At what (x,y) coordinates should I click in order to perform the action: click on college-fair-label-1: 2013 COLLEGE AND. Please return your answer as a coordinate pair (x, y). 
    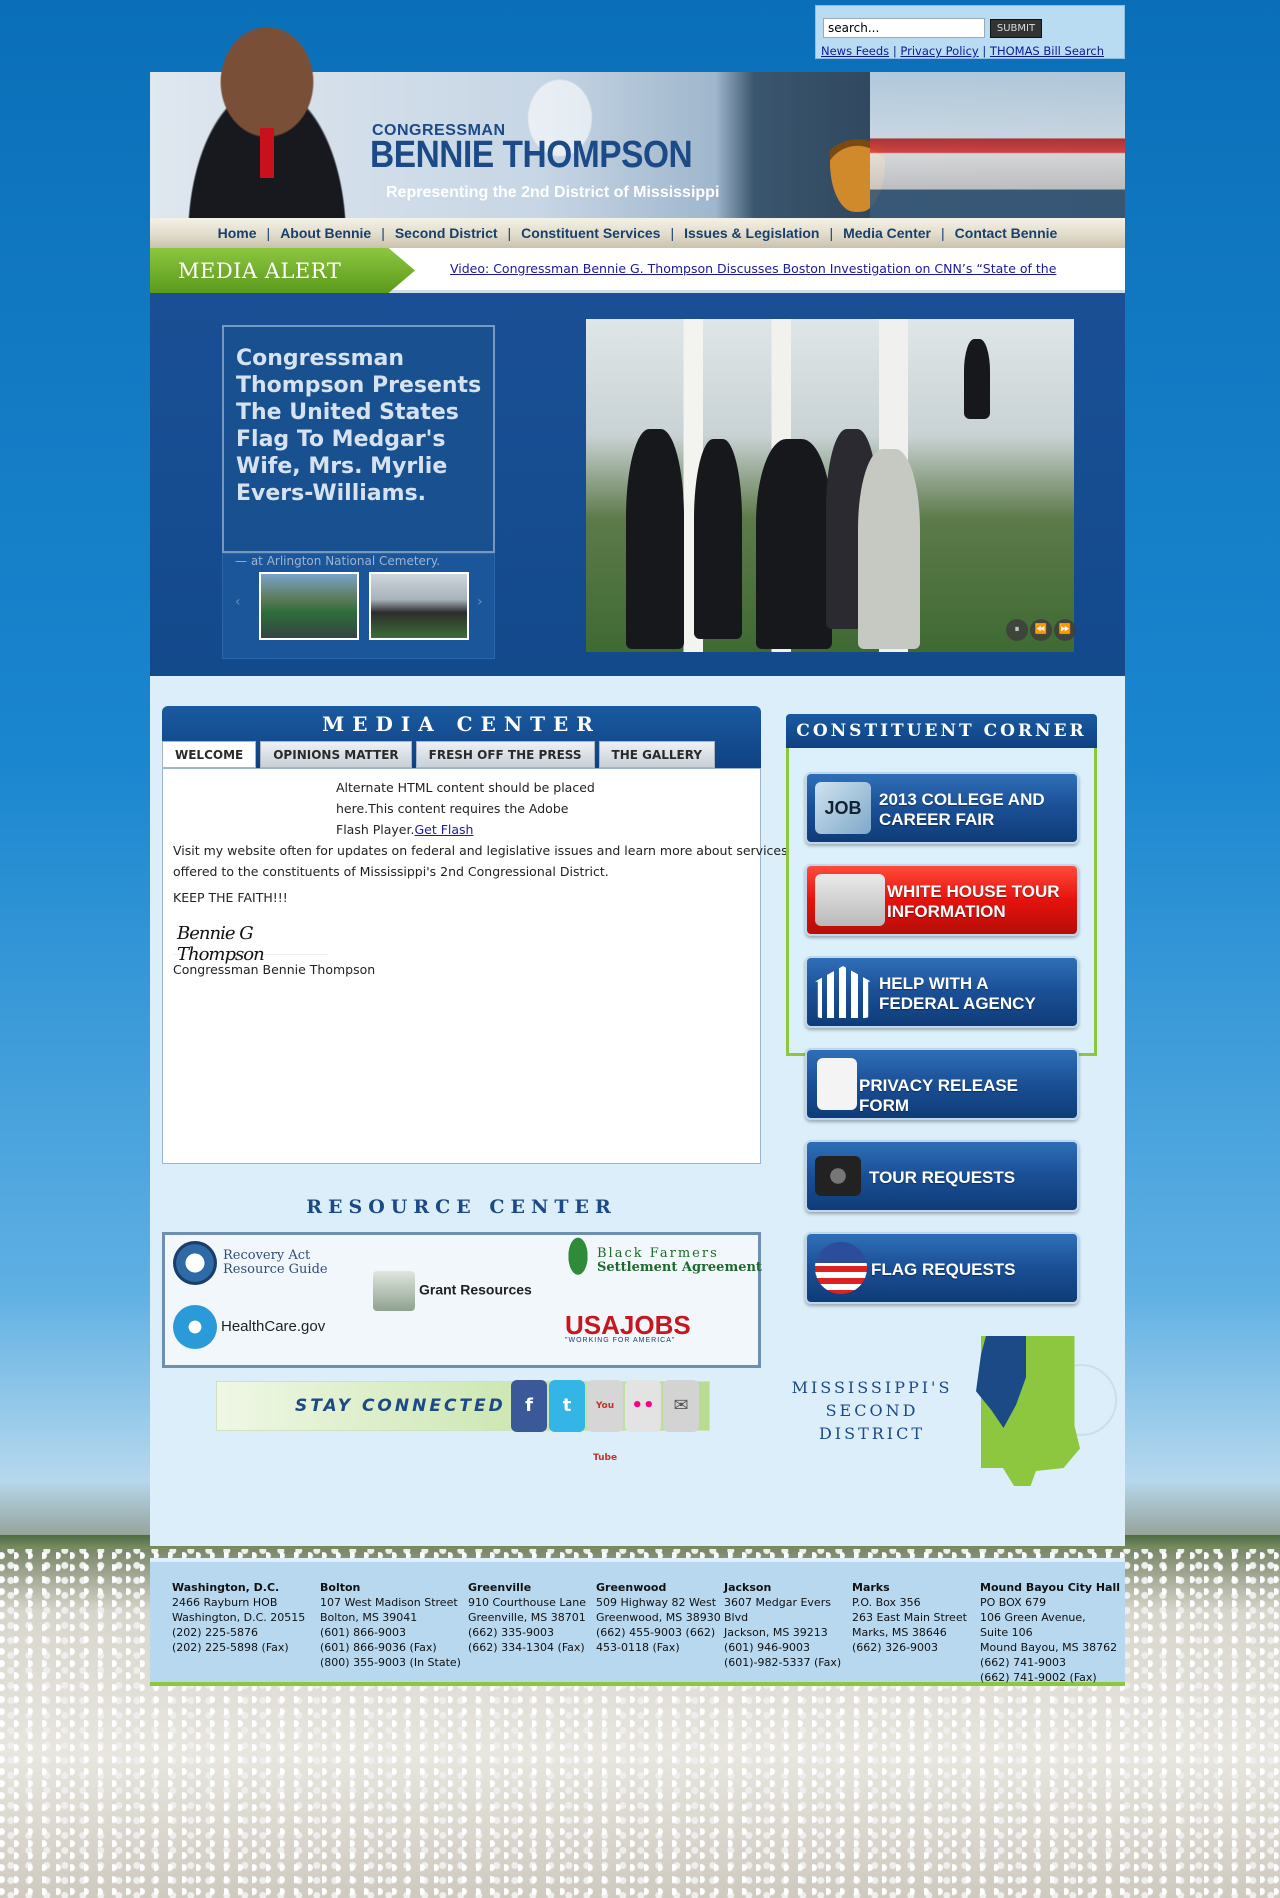
    Looking at the image, I should click on (962, 799).